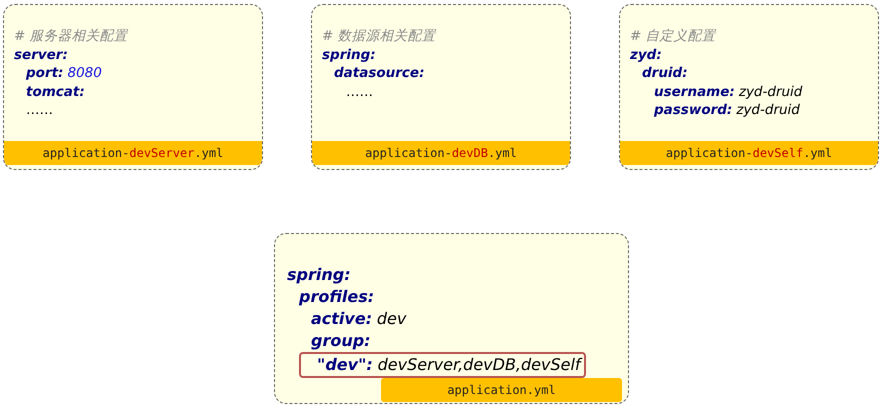 Image resolution: width=881 pixels, height=406 pixels. Describe the element at coordinates (646, 54) in the screenshot. I see `code-line: zyd:` at that location.